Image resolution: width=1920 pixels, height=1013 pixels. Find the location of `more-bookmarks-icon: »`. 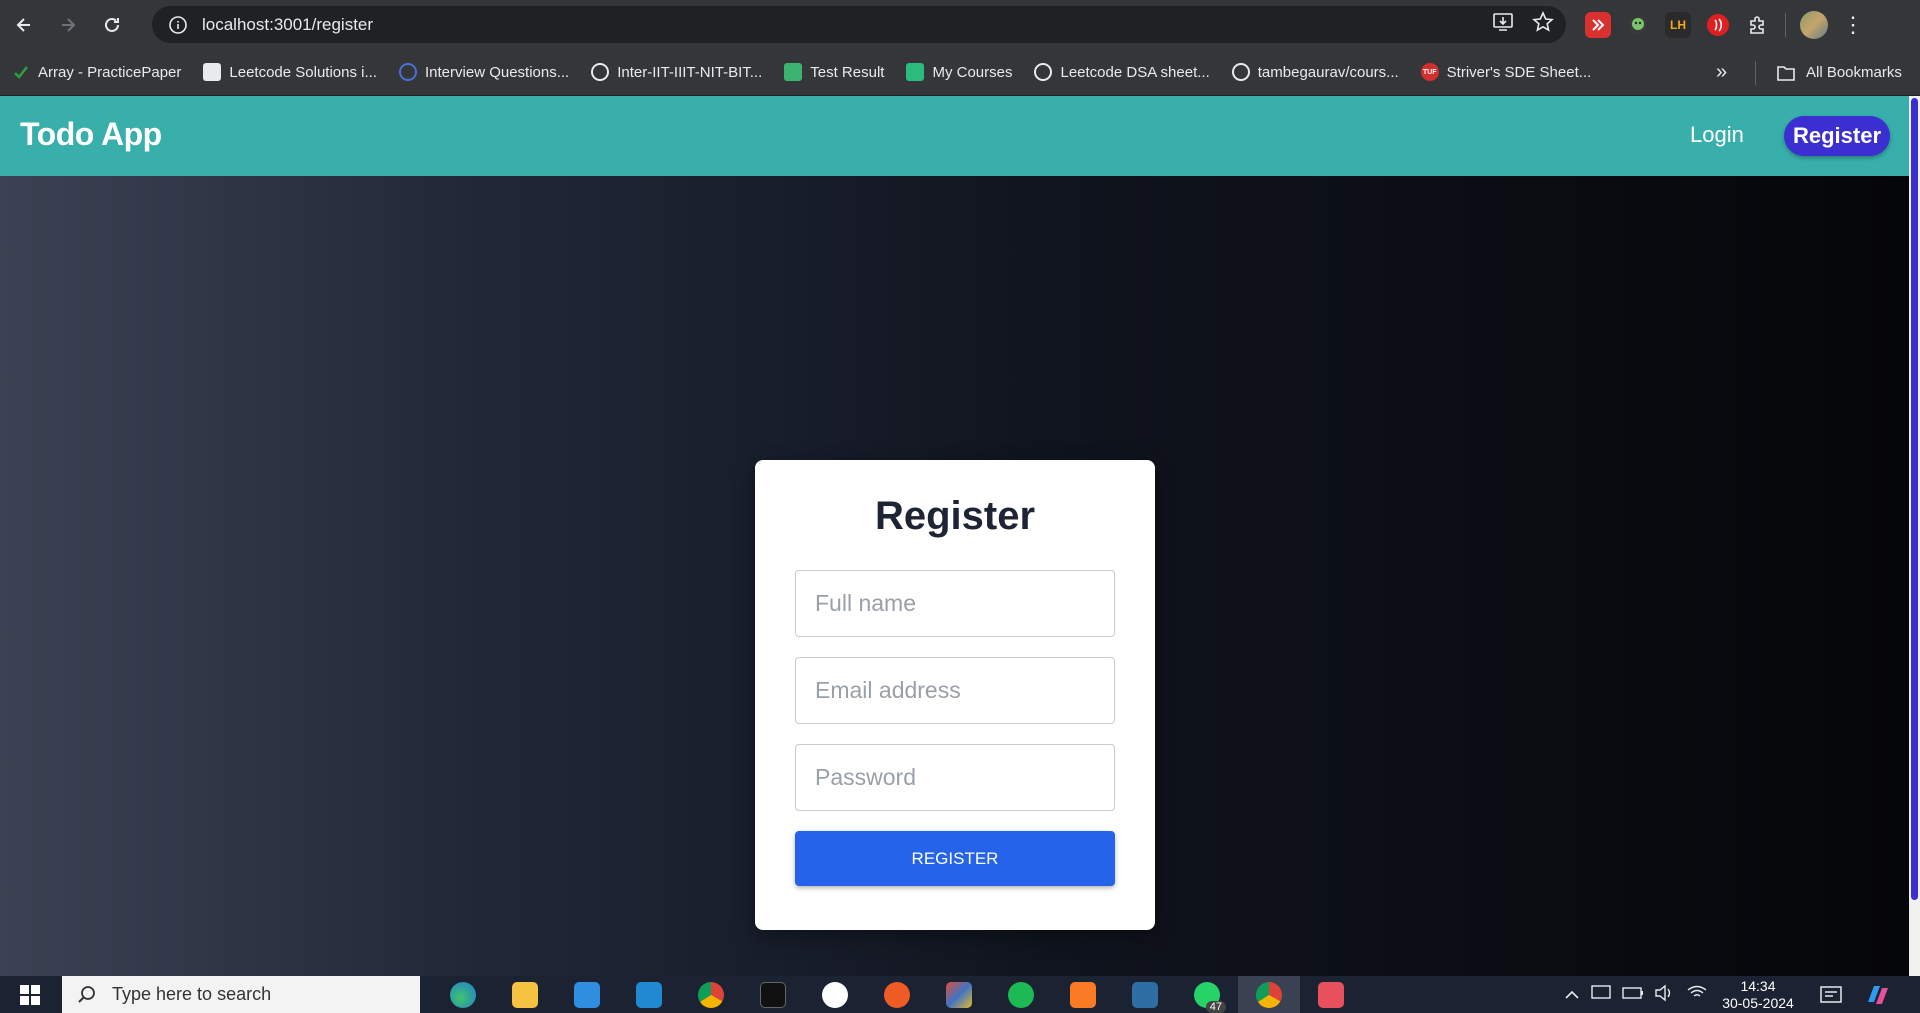

more-bookmarks-icon: » is located at coordinates (1721, 72).